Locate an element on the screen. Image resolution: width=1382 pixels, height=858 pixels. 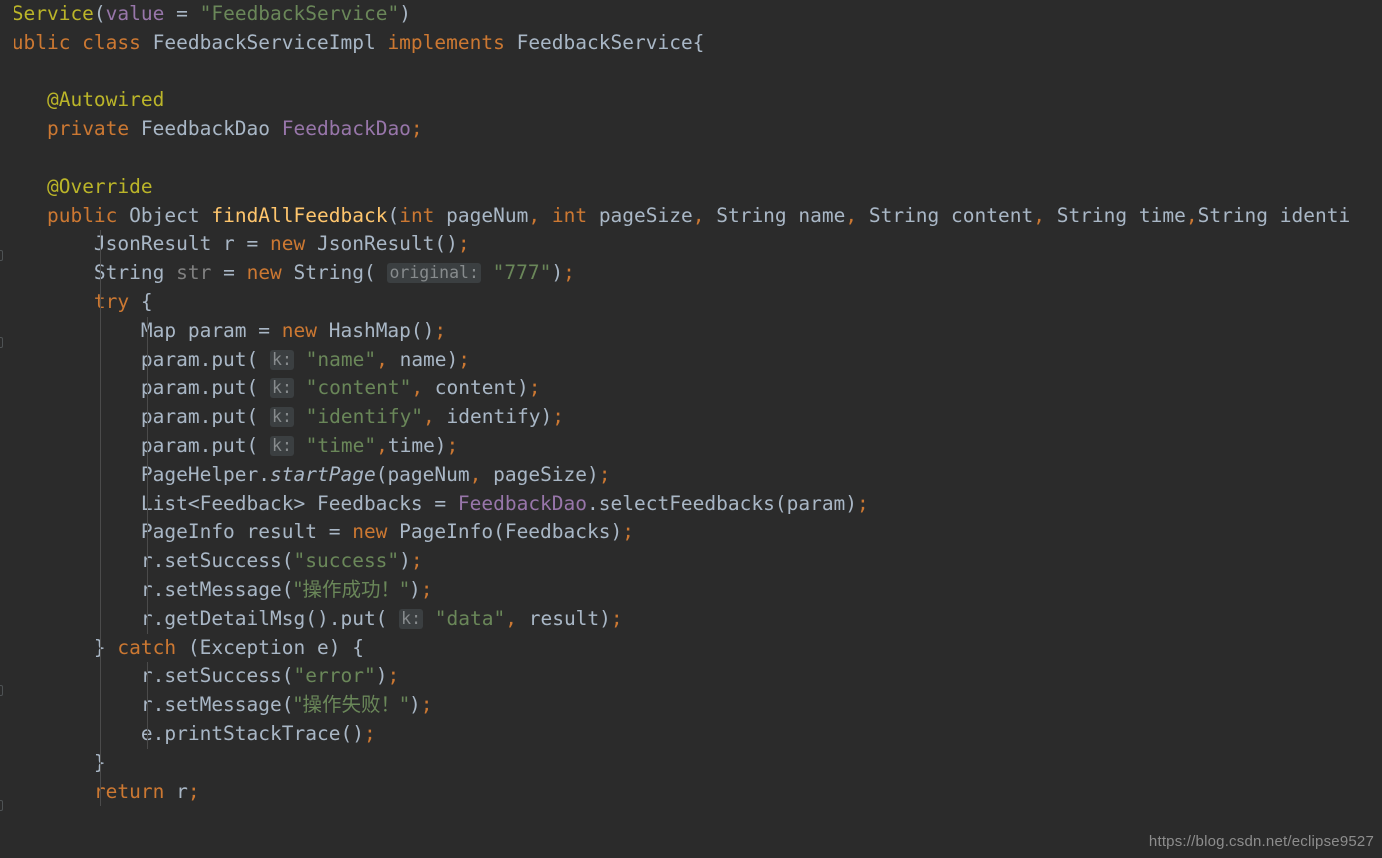
code-token-default: FeedbackServiceImpl is located at coordinates (270, 42).